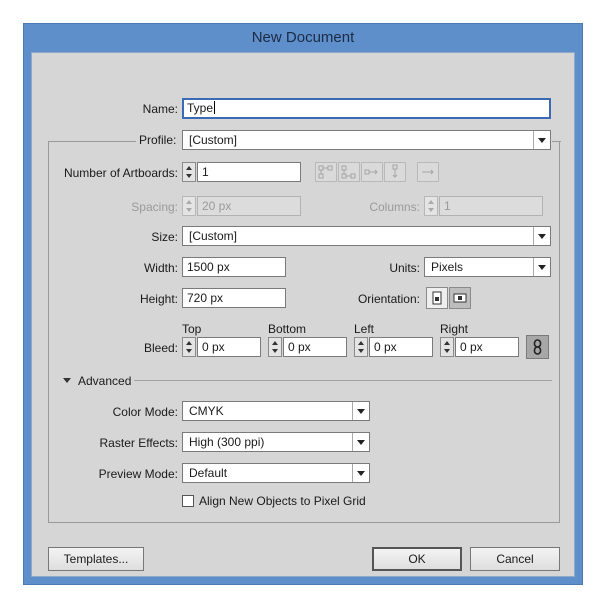 The image size is (600, 606). What do you see at coordinates (417, 559) in the screenshot?
I see `ok-button: OK` at bounding box center [417, 559].